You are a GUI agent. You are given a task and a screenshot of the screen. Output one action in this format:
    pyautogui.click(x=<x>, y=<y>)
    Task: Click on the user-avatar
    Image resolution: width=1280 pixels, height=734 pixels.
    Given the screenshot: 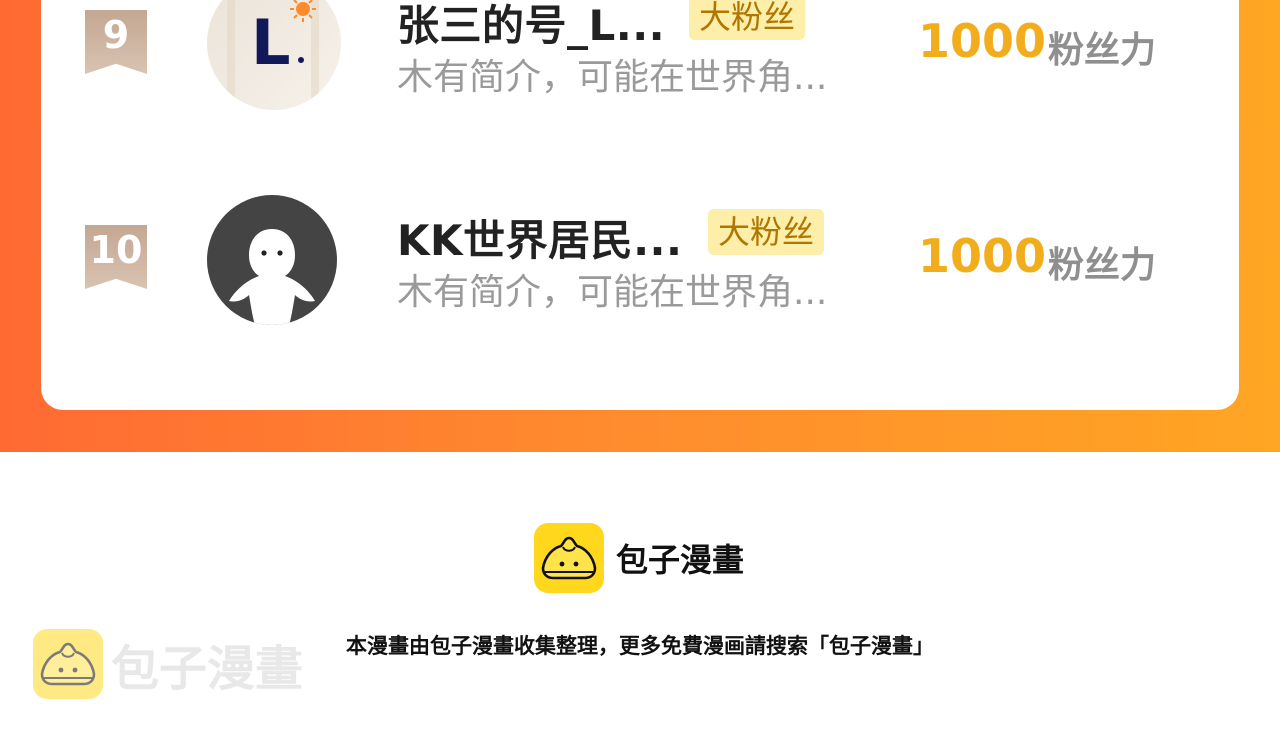 What is the action you would take?
    pyautogui.click(x=272, y=260)
    